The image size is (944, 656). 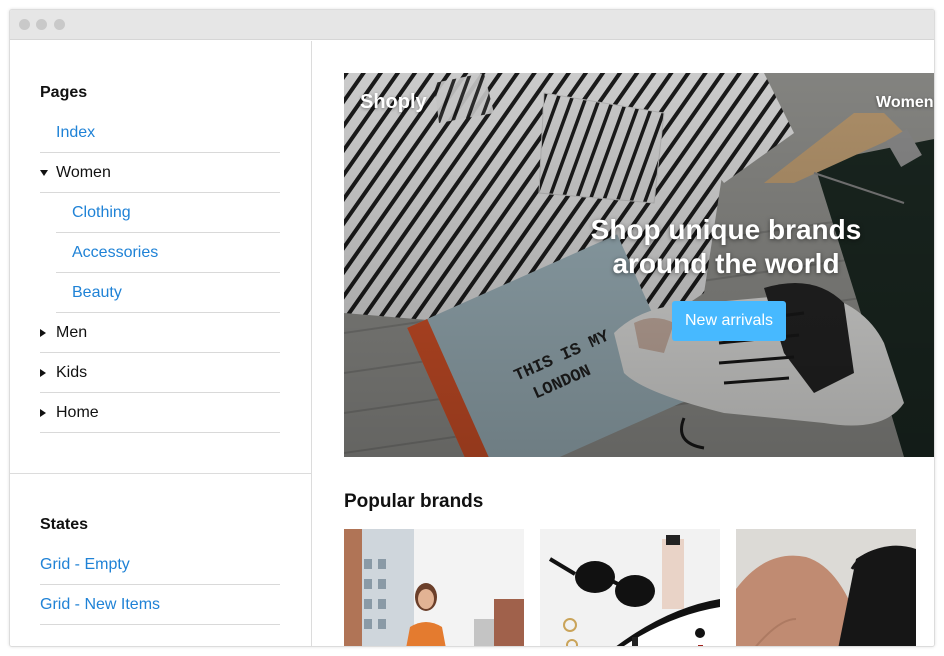 What do you see at coordinates (904, 103) in the screenshot?
I see `nav-link-women: Women` at bounding box center [904, 103].